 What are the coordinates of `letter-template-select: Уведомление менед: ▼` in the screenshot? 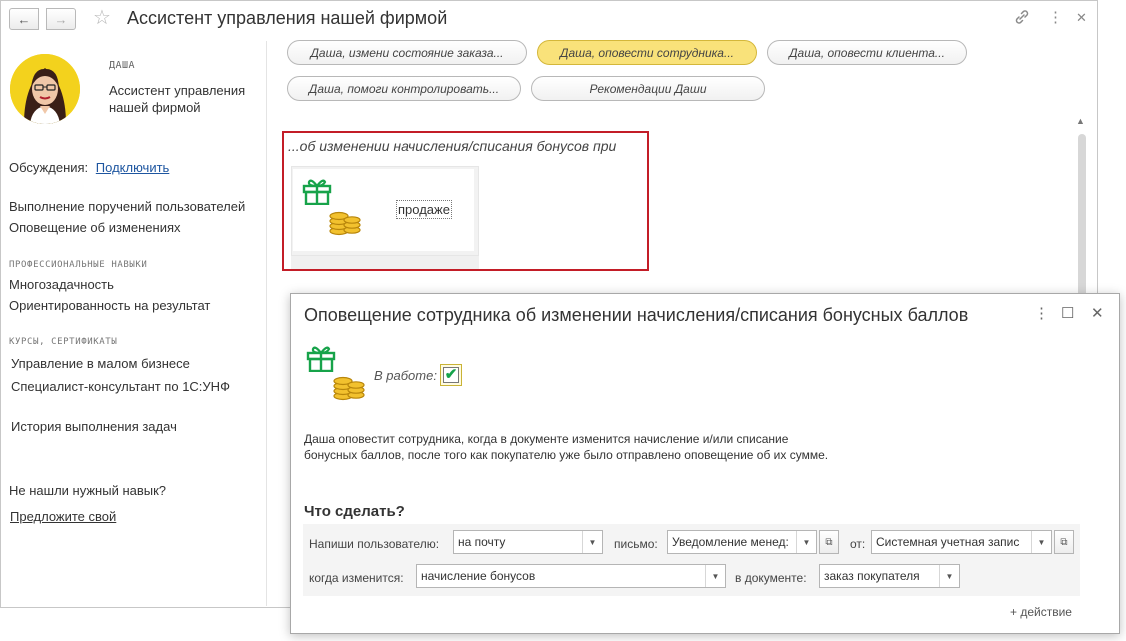 It's located at (742, 542).